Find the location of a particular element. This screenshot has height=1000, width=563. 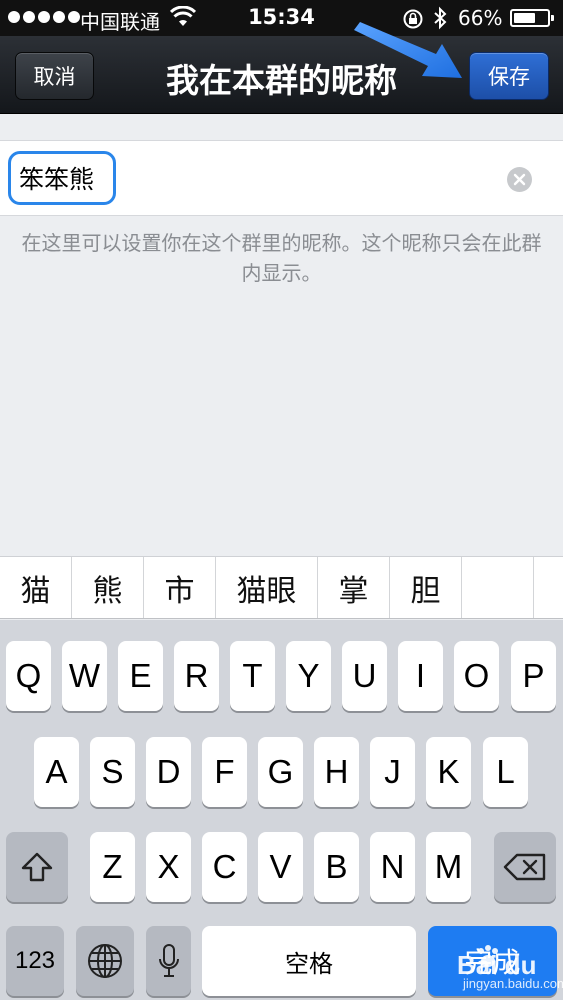

done-key: 完成 is located at coordinates (492, 961).